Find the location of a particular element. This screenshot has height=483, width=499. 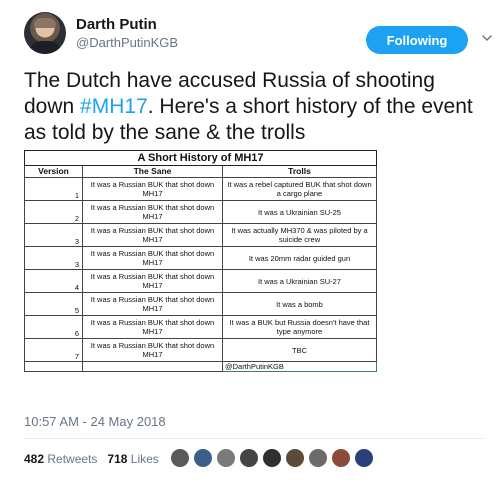

author-name: Darth Putin is located at coordinates (116, 24).